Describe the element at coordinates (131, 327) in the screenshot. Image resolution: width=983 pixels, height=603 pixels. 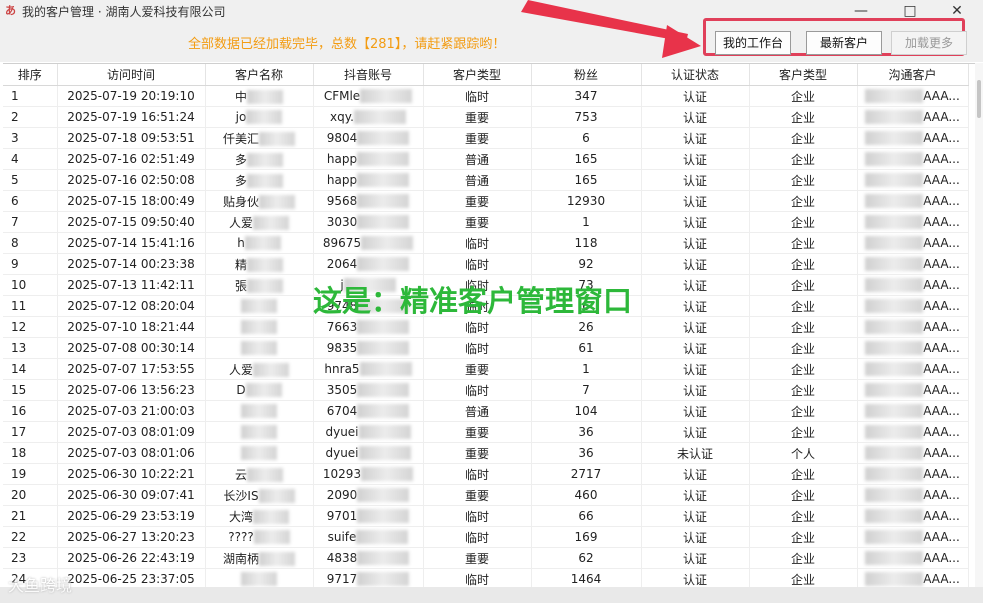
I see `table-cell: 2025-07-10 18:21:44` at that location.